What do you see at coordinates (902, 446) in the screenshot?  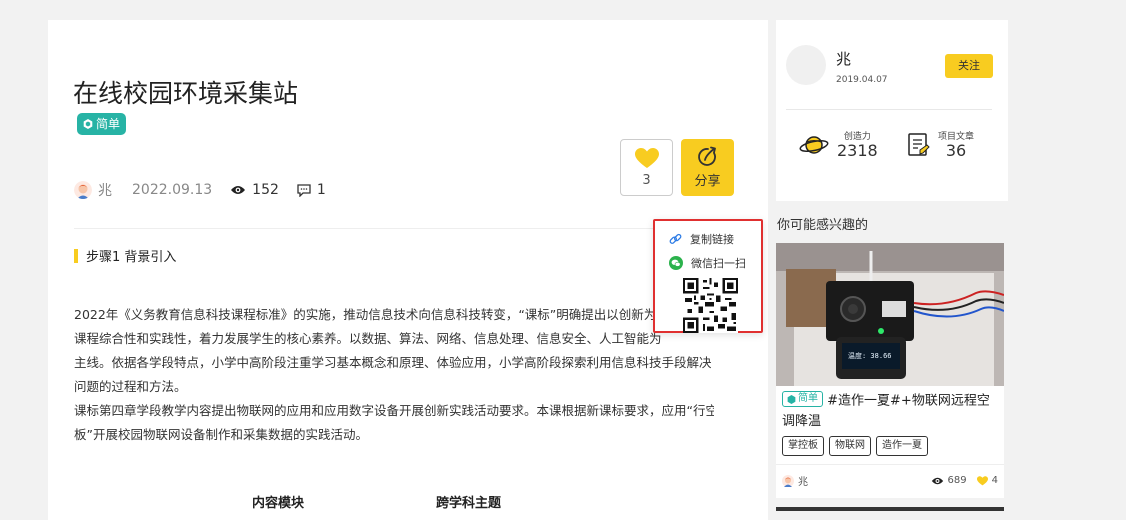 I see `tag-chip: 造作一夏` at bounding box center [902, 446].